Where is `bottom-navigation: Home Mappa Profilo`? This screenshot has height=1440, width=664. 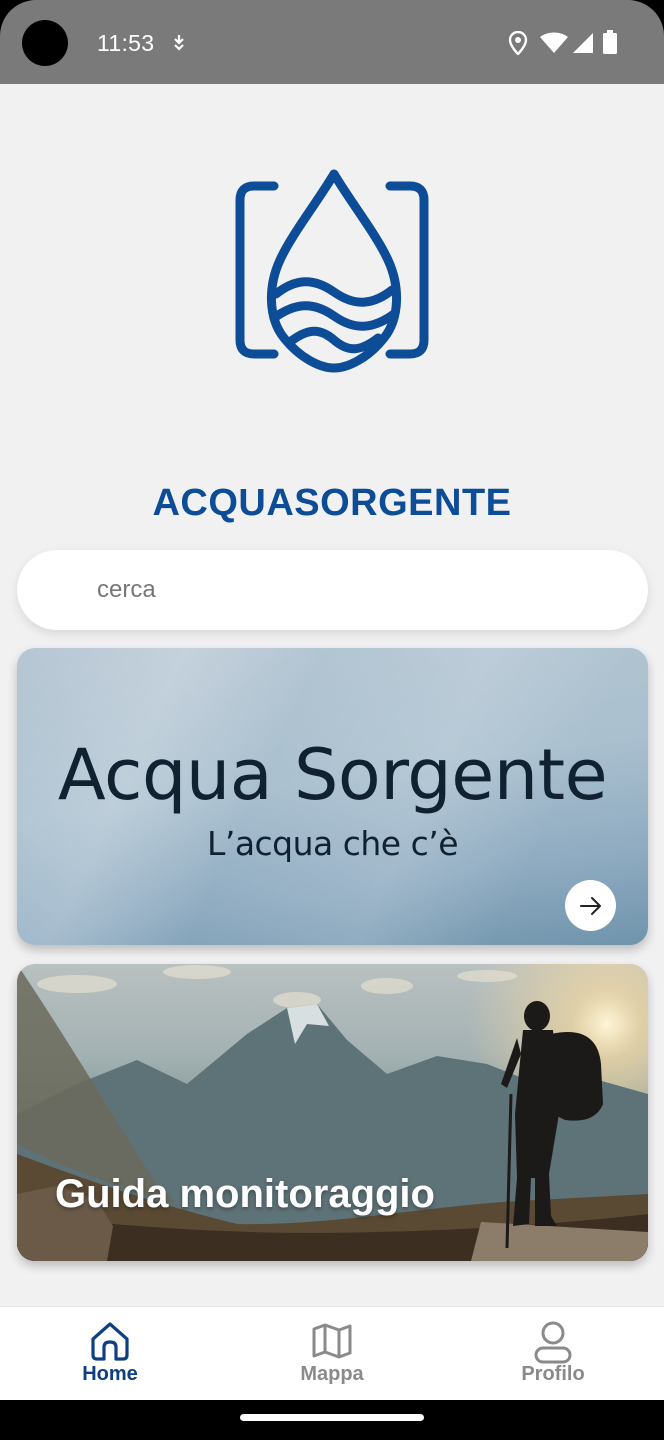 bottom-navigation: Home Mappa Profilo is located at coordinates (332, 1353).